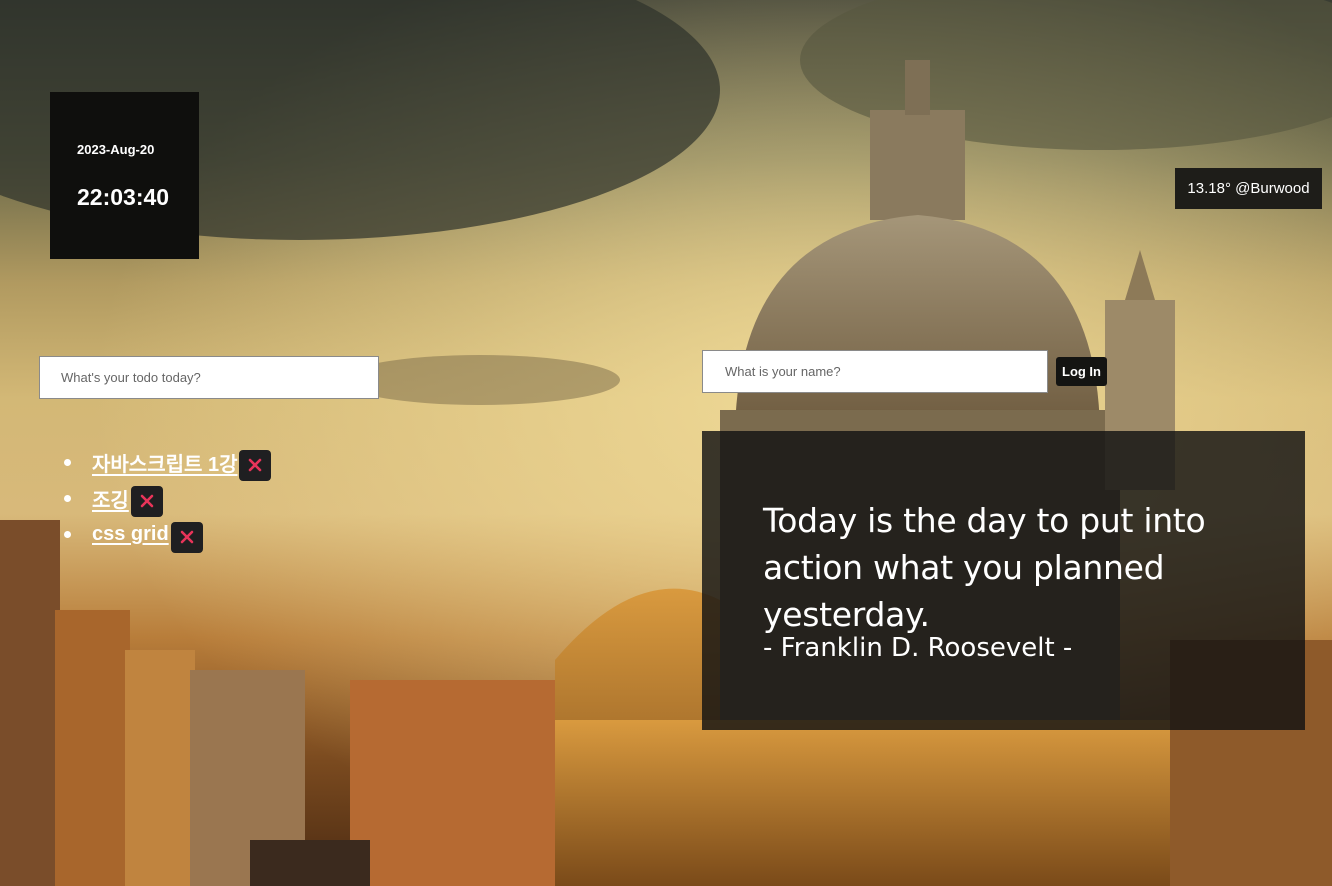 The height and width of the screenshot is (886, 1332). What do you see at coordinates (209, 377) in the screenshot?
I see `todo-input` at bounding box center [209, 377].